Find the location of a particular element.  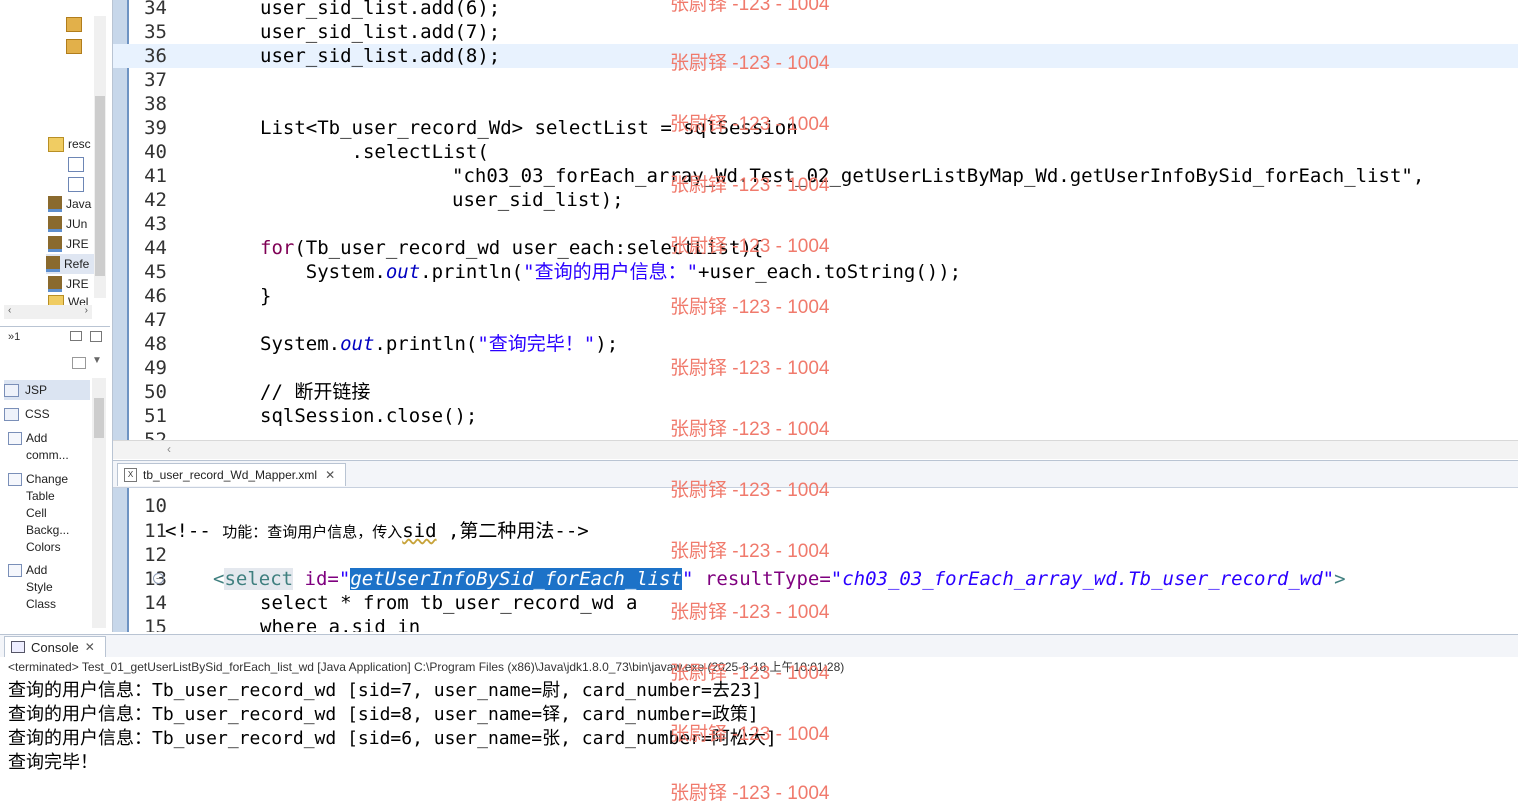

minimize-icon is located at coordinates (76, 336).